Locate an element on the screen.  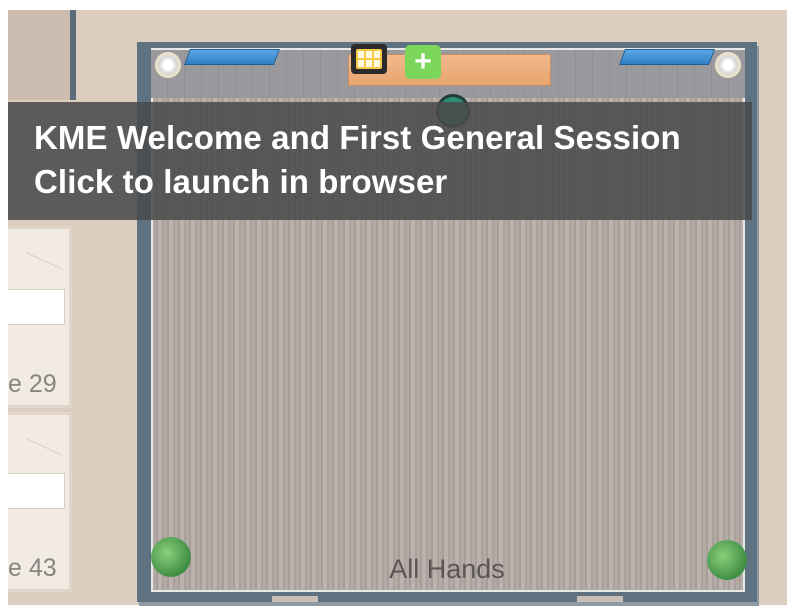
side-room-29: e 29 is located at coordinates (40, 317).